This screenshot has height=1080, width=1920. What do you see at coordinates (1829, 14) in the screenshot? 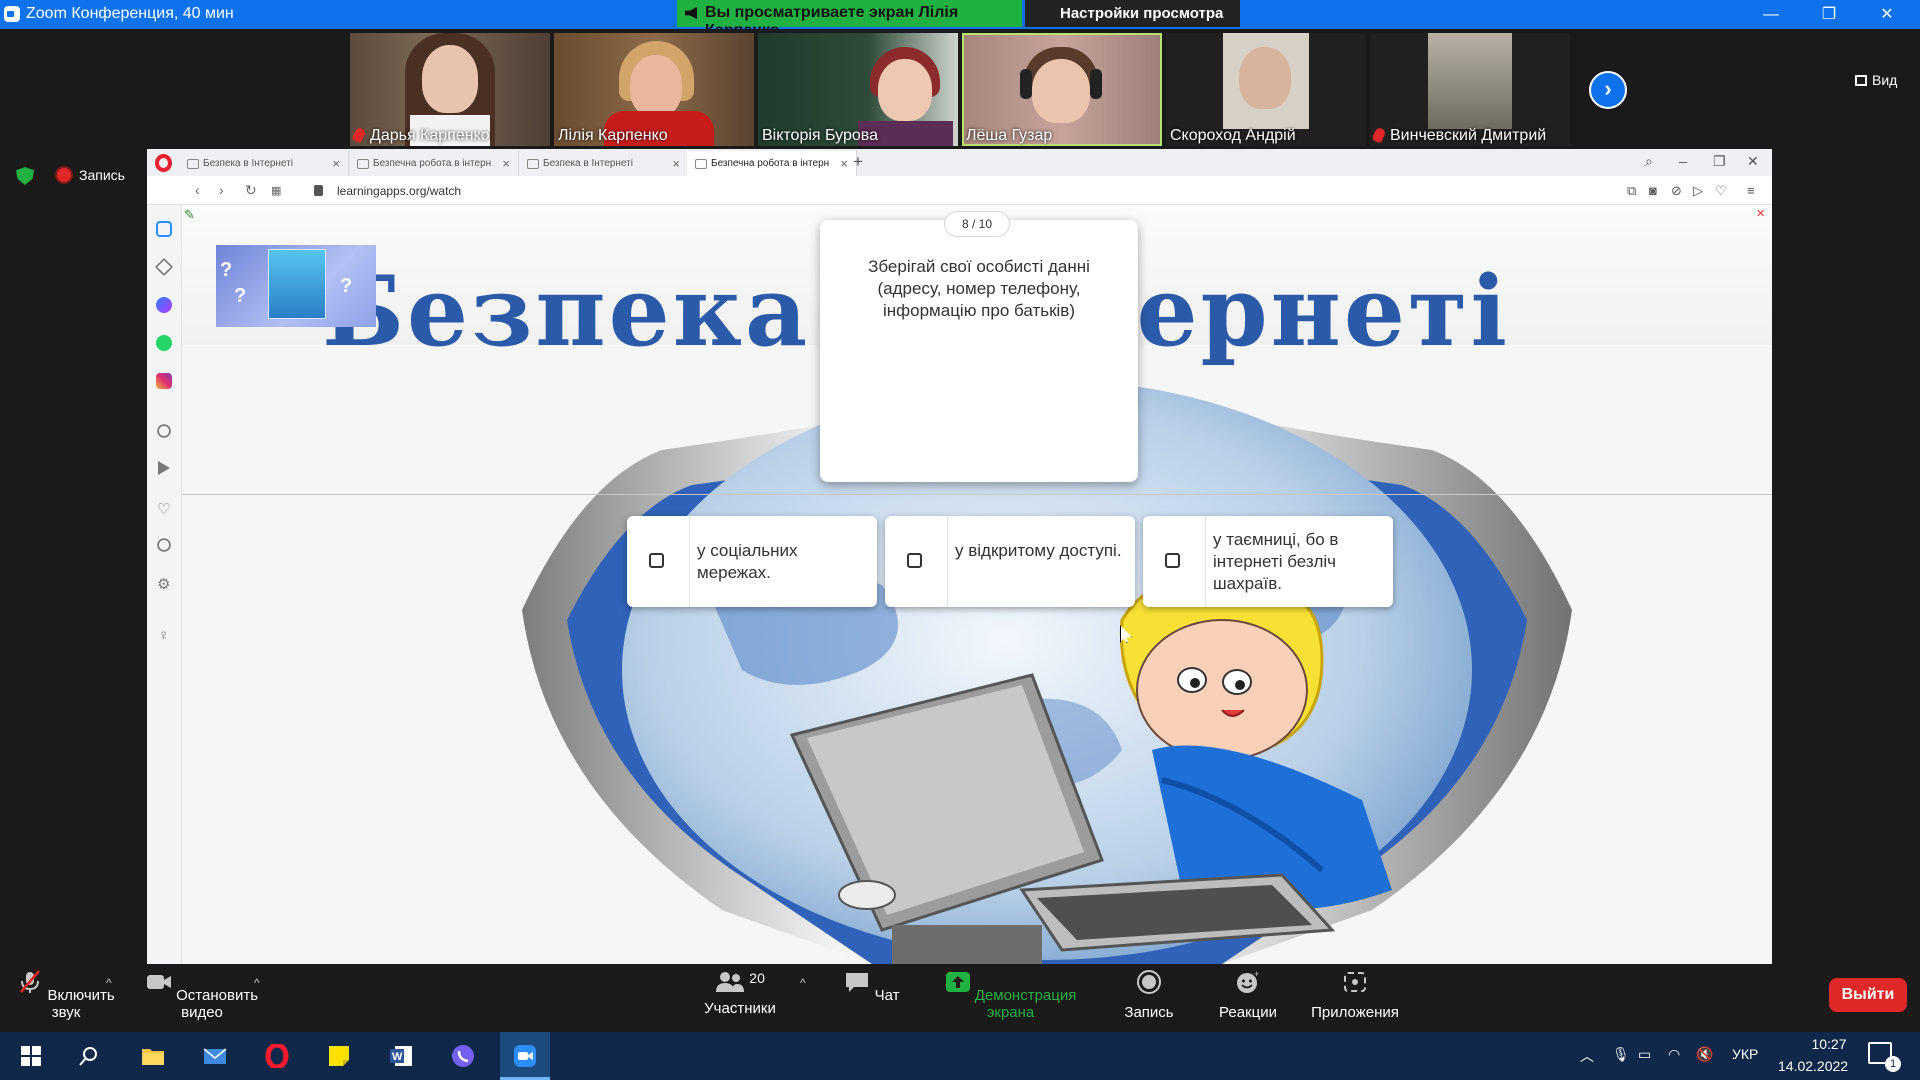
I see `maximize-button: ❐` at bounding box center [1829, 14].